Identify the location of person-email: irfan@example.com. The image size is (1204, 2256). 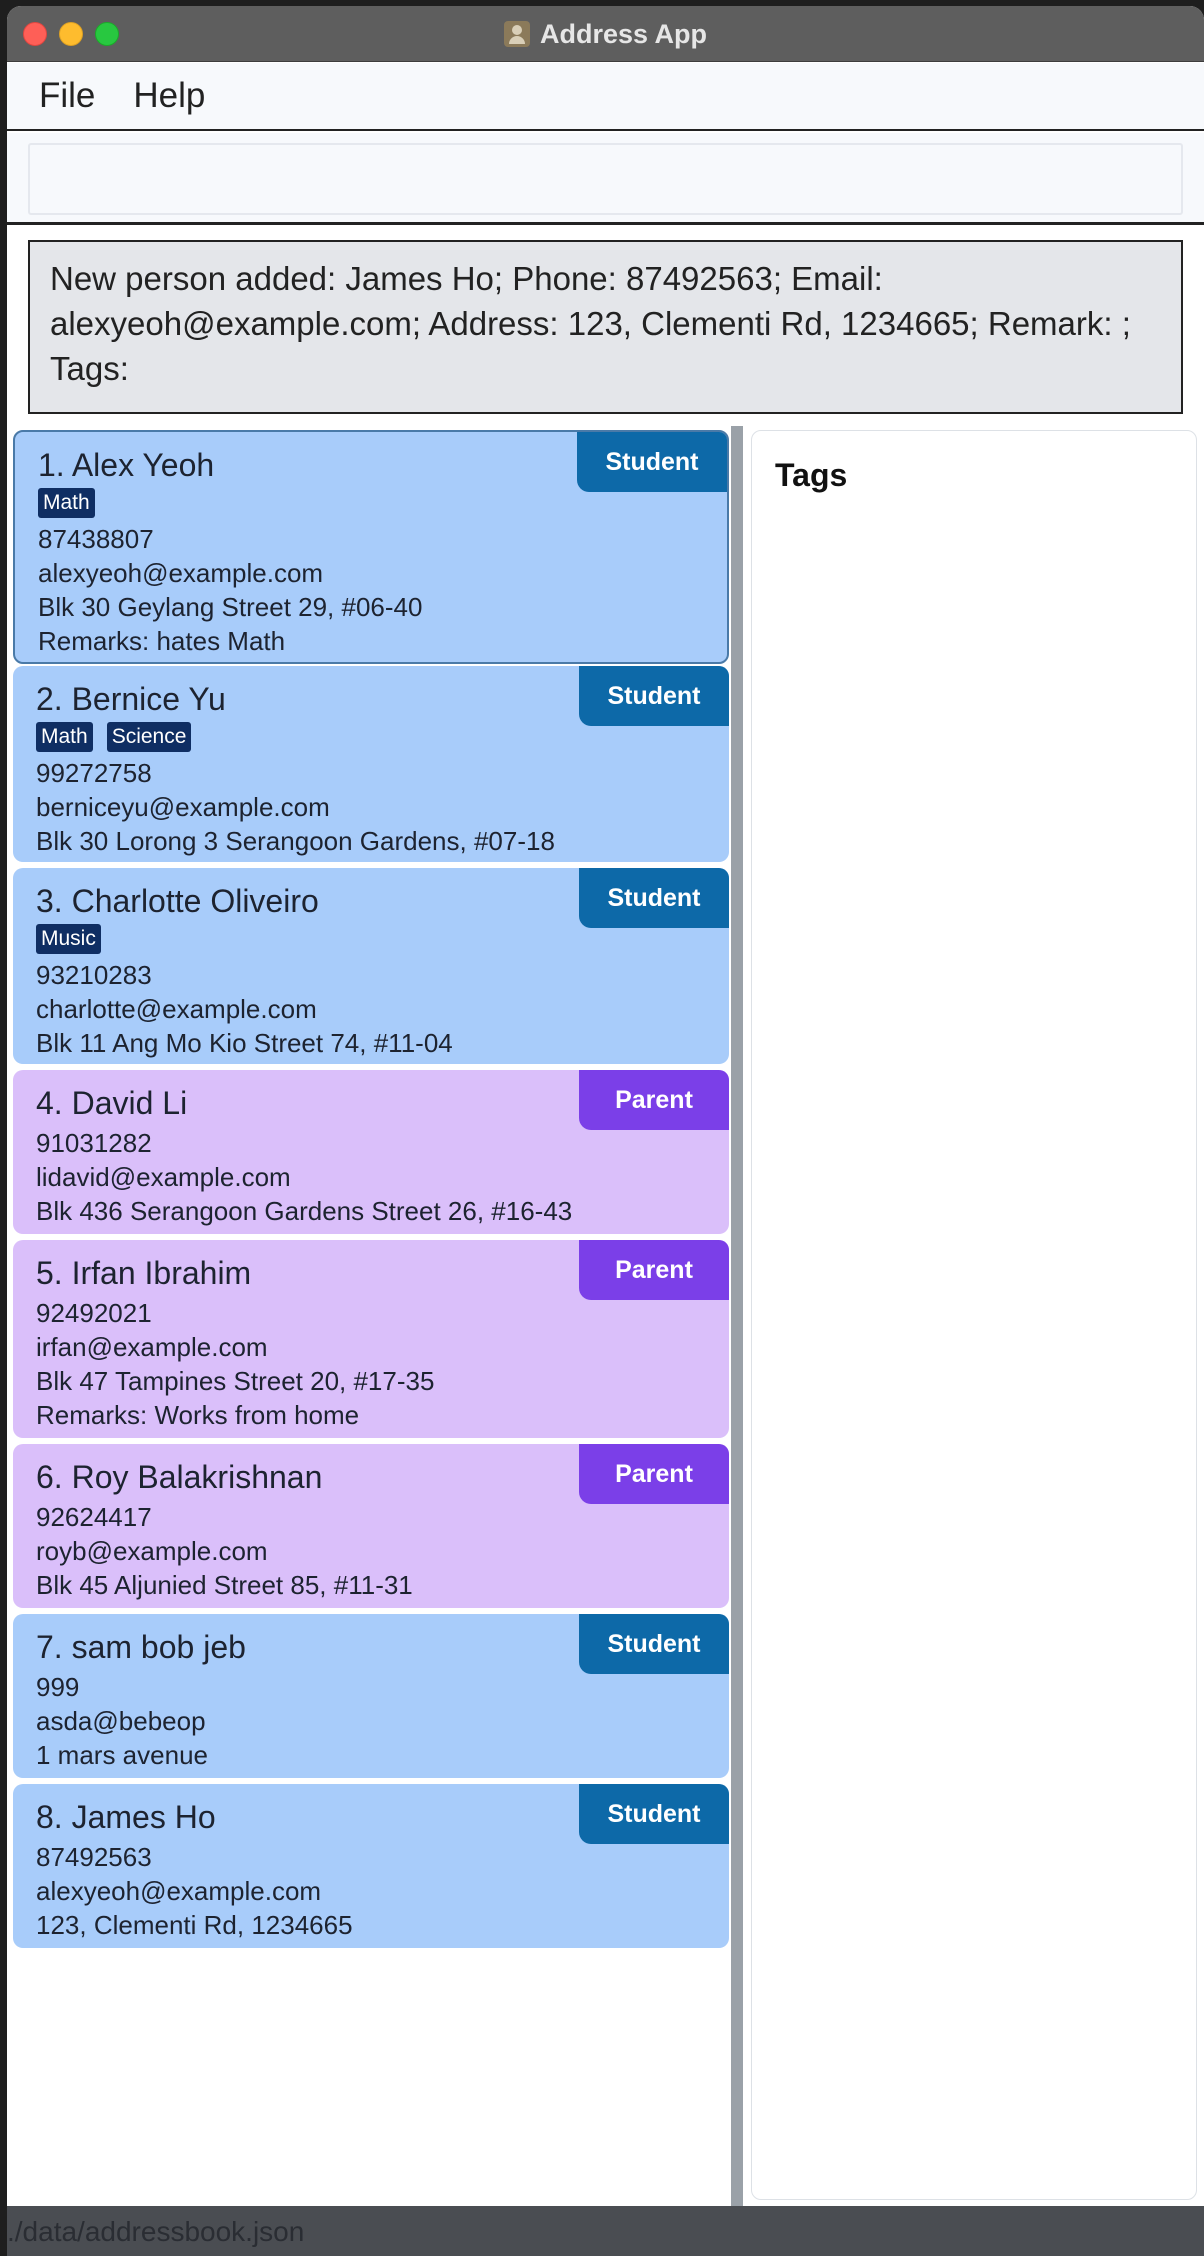
(152, 1347).